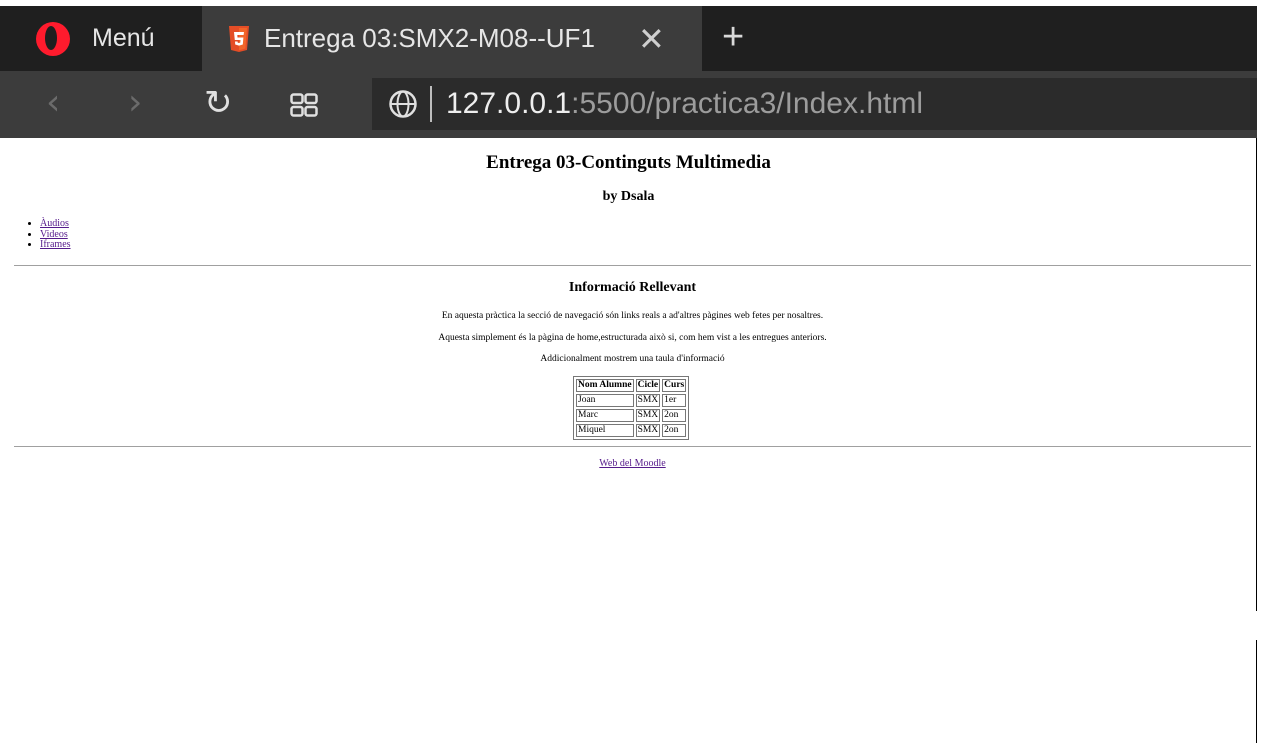 The image size is (1261, 743). Describe the element at coordinates (53, 38) in the screenshot. I see `opera-logo-icon` at that location.